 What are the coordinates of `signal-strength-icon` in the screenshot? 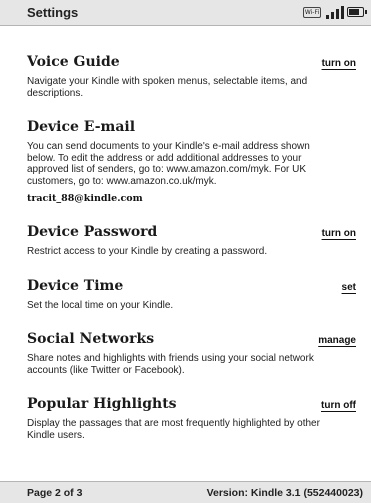 It's located at (335, 12).